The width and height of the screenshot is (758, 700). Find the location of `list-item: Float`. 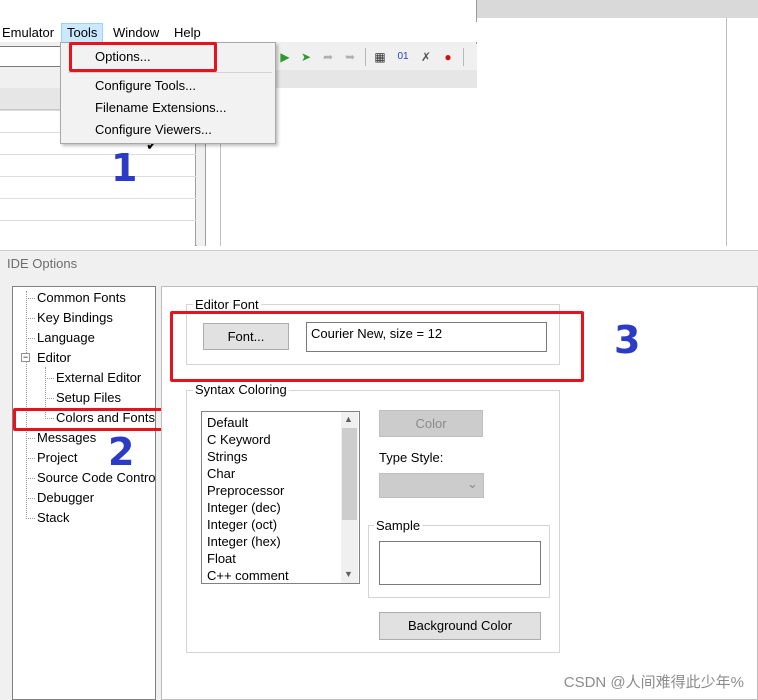

list-item: Float is located at coordinates (221, 558).